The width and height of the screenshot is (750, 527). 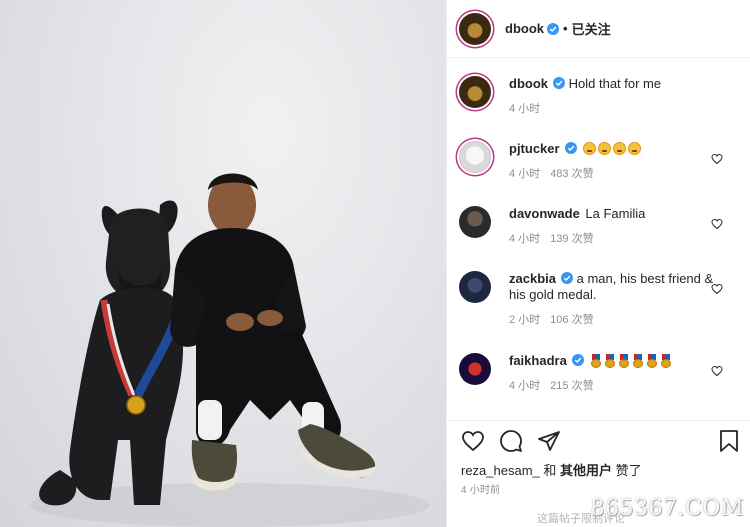 I want to click on post-header: dbook • 已关注, so click(x=598, y=29).